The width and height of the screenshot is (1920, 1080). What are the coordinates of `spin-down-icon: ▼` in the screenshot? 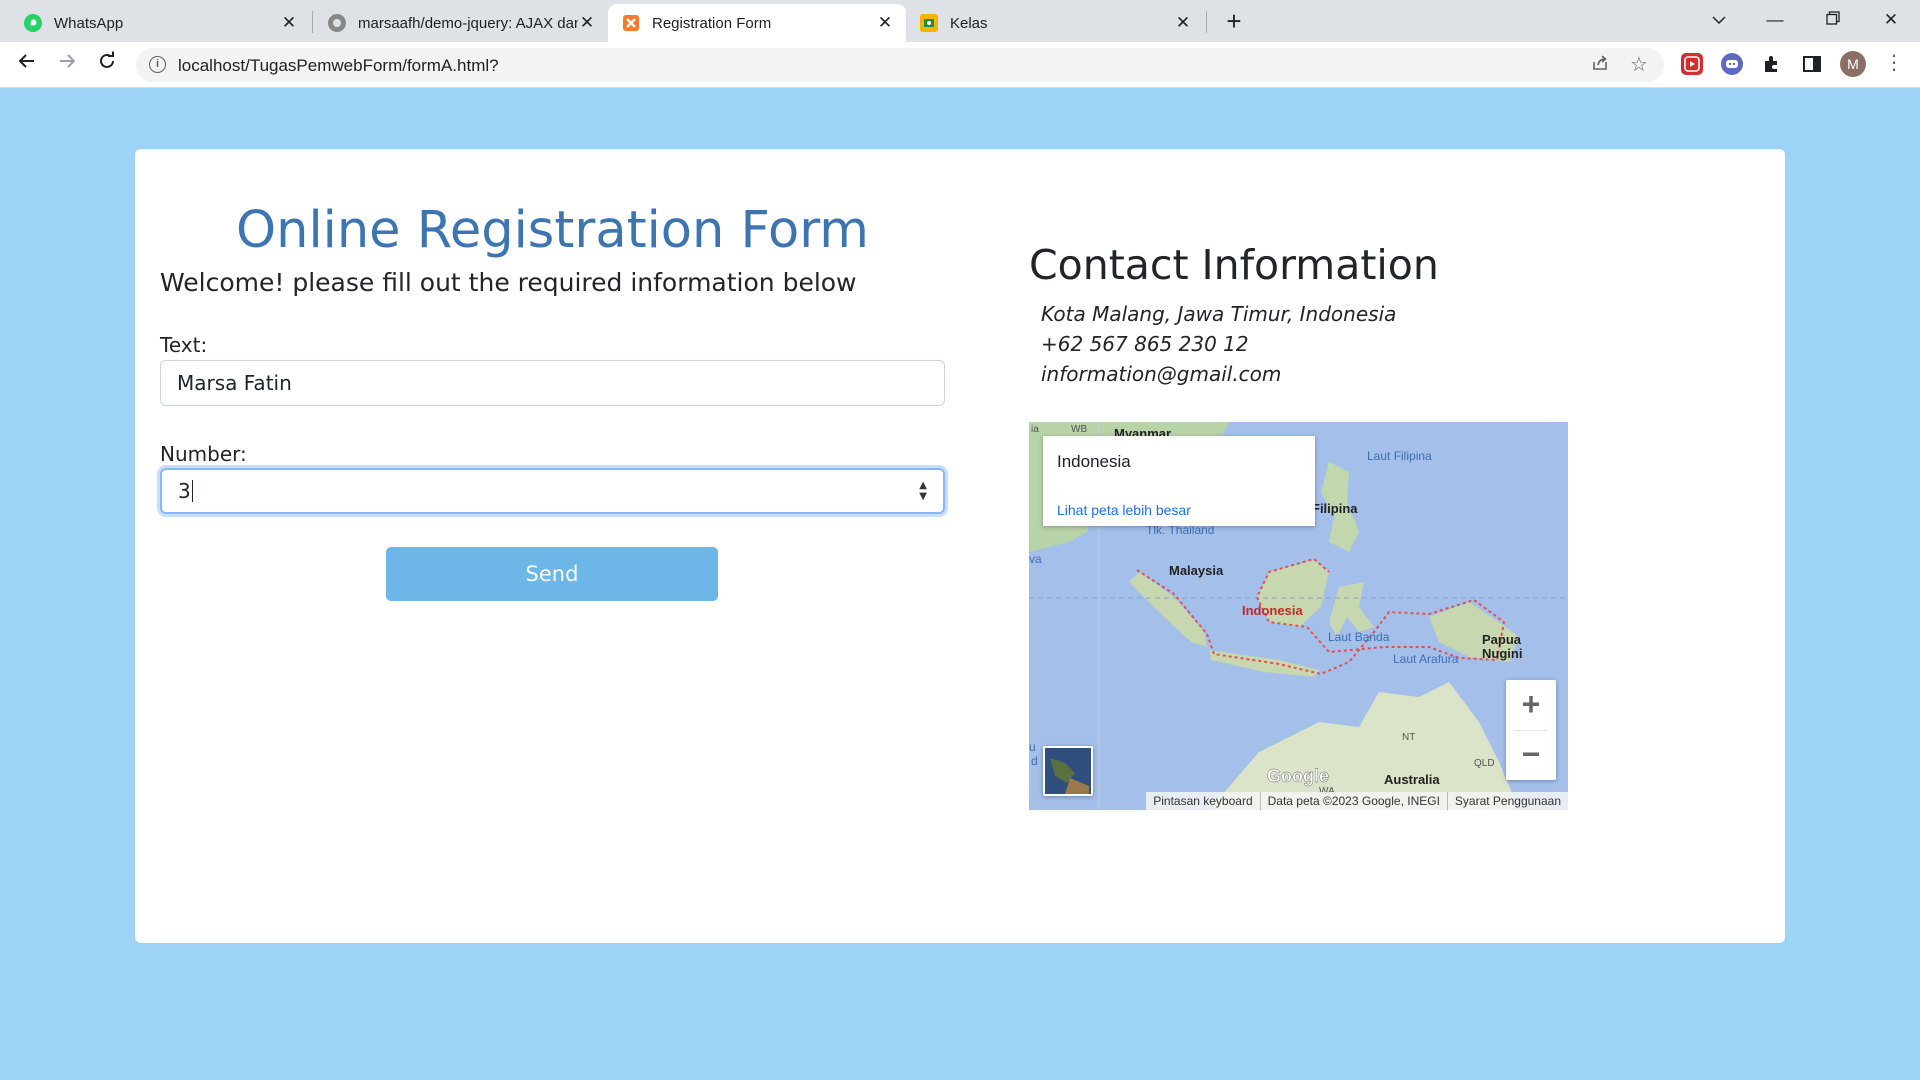 It's located at (923, 496).